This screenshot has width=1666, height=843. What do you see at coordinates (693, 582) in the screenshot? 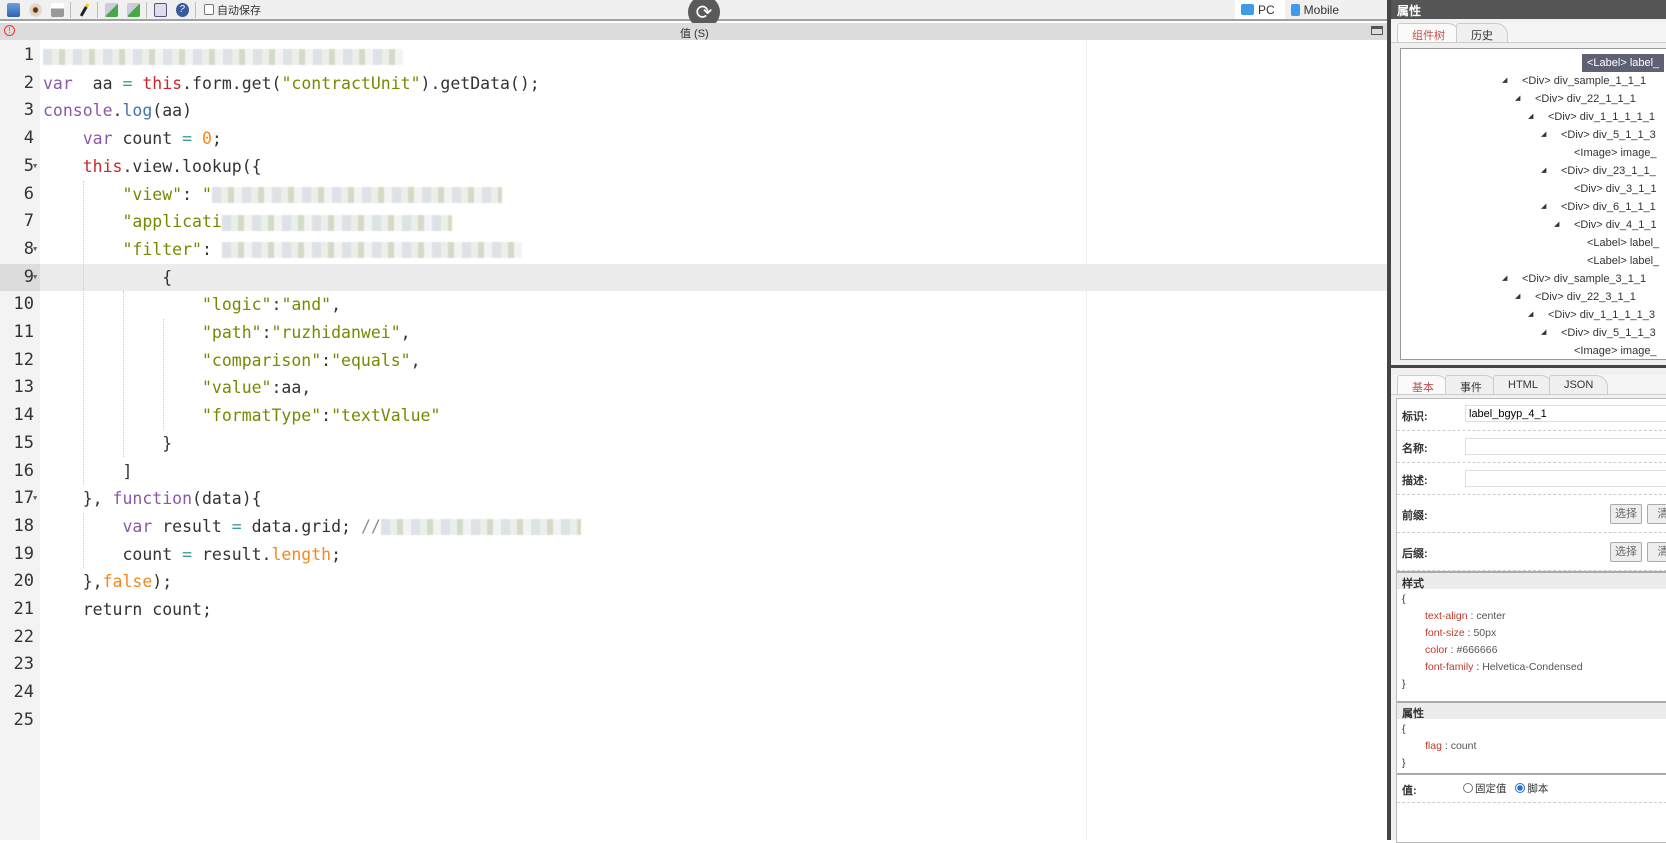
I see `code-line: 20 },false);` at bounding box center [693, 582].